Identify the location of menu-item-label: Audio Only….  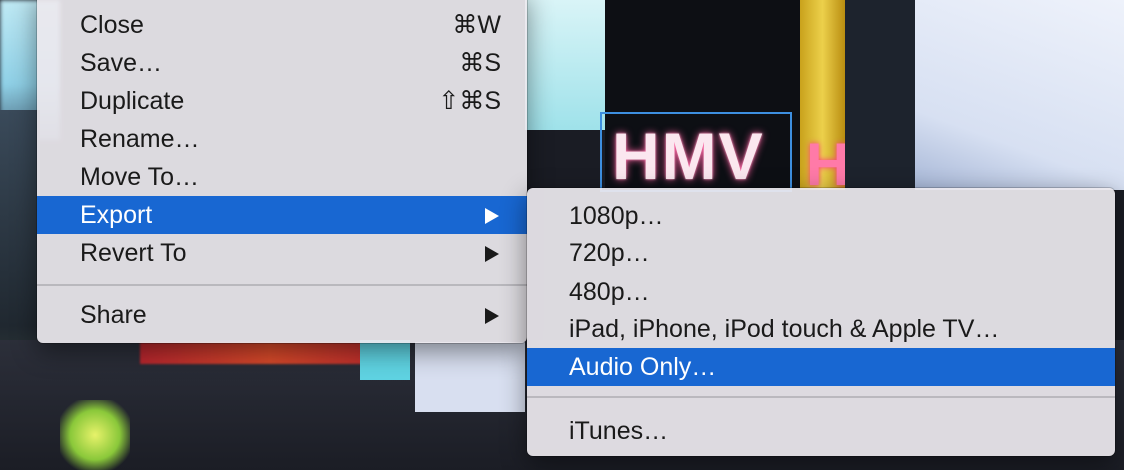
(643, 367).